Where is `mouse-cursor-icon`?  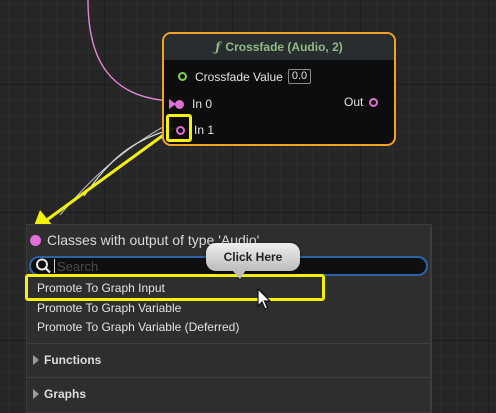
mouse-cursor-icon is located at coordinates (264, 299).